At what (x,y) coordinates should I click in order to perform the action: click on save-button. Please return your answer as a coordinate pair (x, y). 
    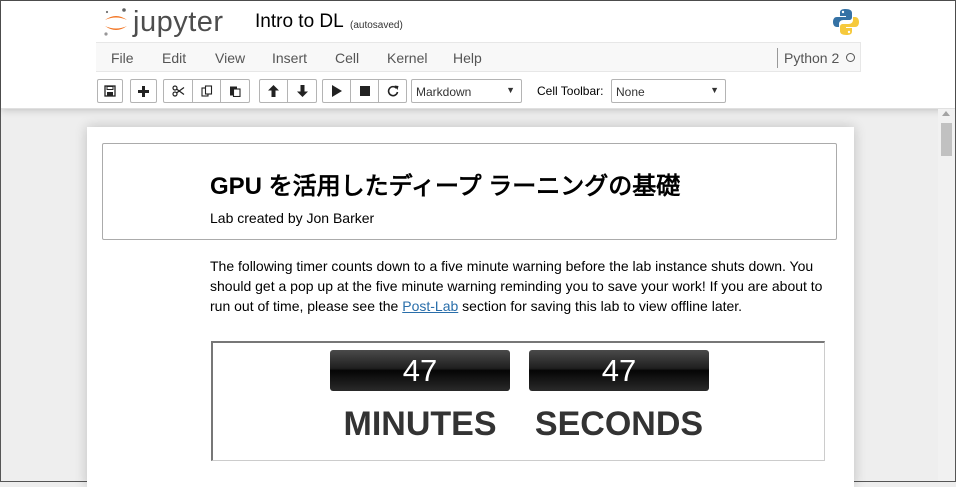
    Looking at the image, I should click on (110, 91).